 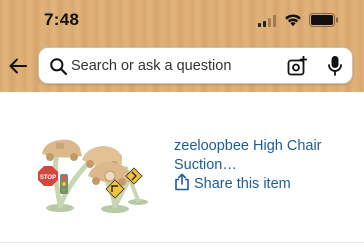 What do you see at coordinates (182, 182) in the screenshot?
I see `share-icon` at bounding box center [182, 182].